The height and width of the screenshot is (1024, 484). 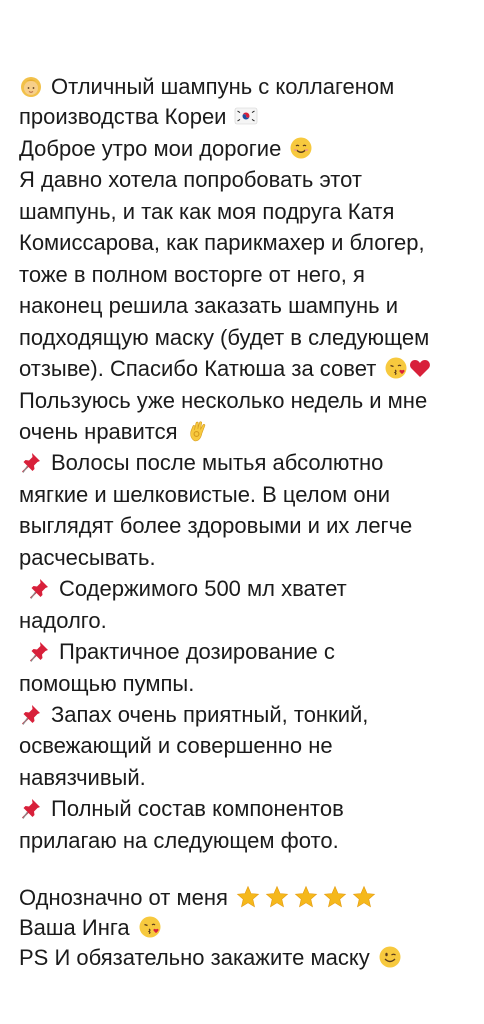 What do you see at coordinates (203, 588) in the screenshot?
I see `line-text: Содержимого 500 мл хватет` at bounding box center [203, 588].